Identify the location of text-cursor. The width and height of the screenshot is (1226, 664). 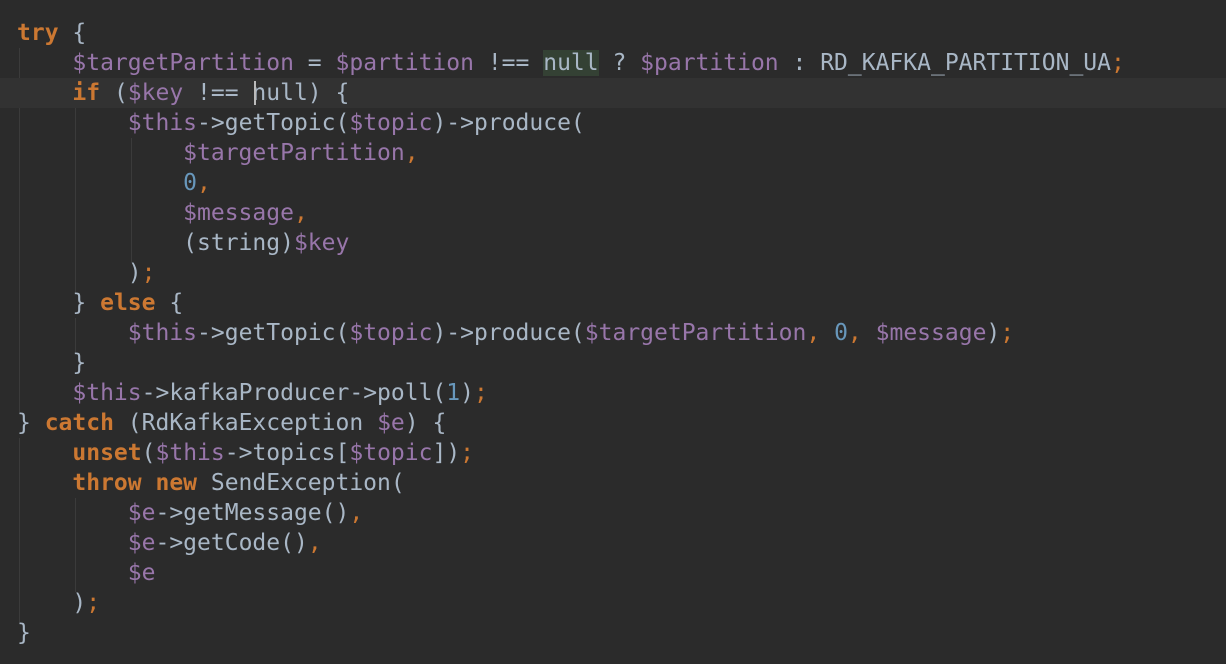
(255, 93).